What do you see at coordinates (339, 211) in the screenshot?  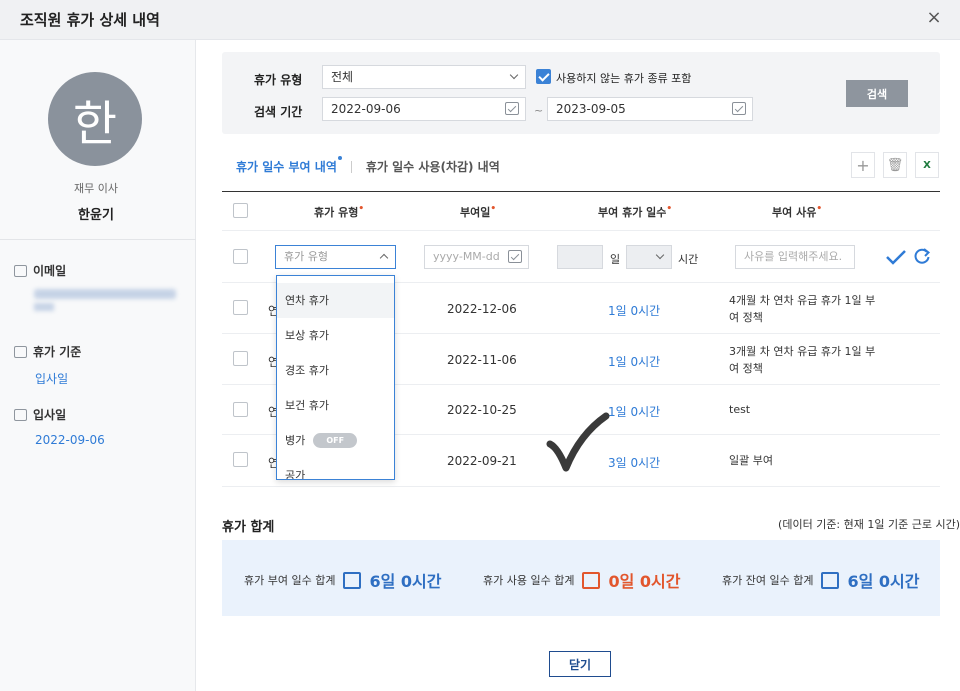 I see `header-type: 휴가 유형•` at bounding box center [339, 211].